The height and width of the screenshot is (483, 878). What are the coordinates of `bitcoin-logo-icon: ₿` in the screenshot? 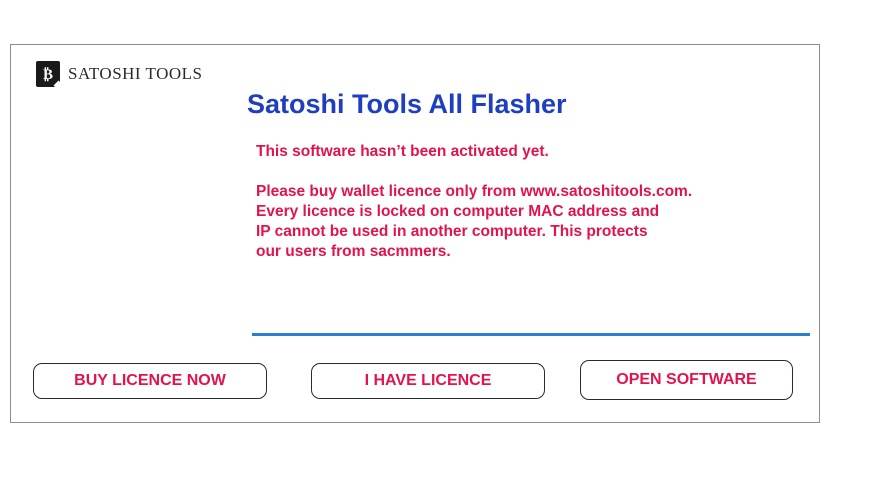 It's located at (48, 74).